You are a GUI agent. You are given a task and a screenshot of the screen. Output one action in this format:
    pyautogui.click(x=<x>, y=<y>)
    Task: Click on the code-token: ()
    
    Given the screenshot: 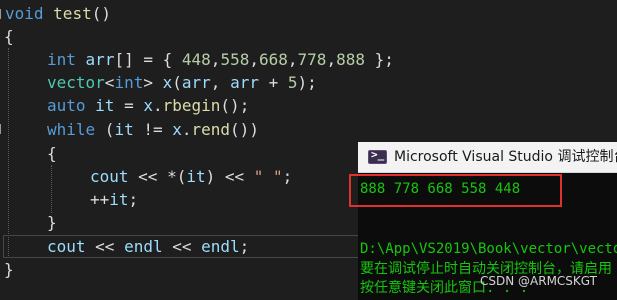 What is the action you would take?
    pyautogui.click(x=101, y=13)
    